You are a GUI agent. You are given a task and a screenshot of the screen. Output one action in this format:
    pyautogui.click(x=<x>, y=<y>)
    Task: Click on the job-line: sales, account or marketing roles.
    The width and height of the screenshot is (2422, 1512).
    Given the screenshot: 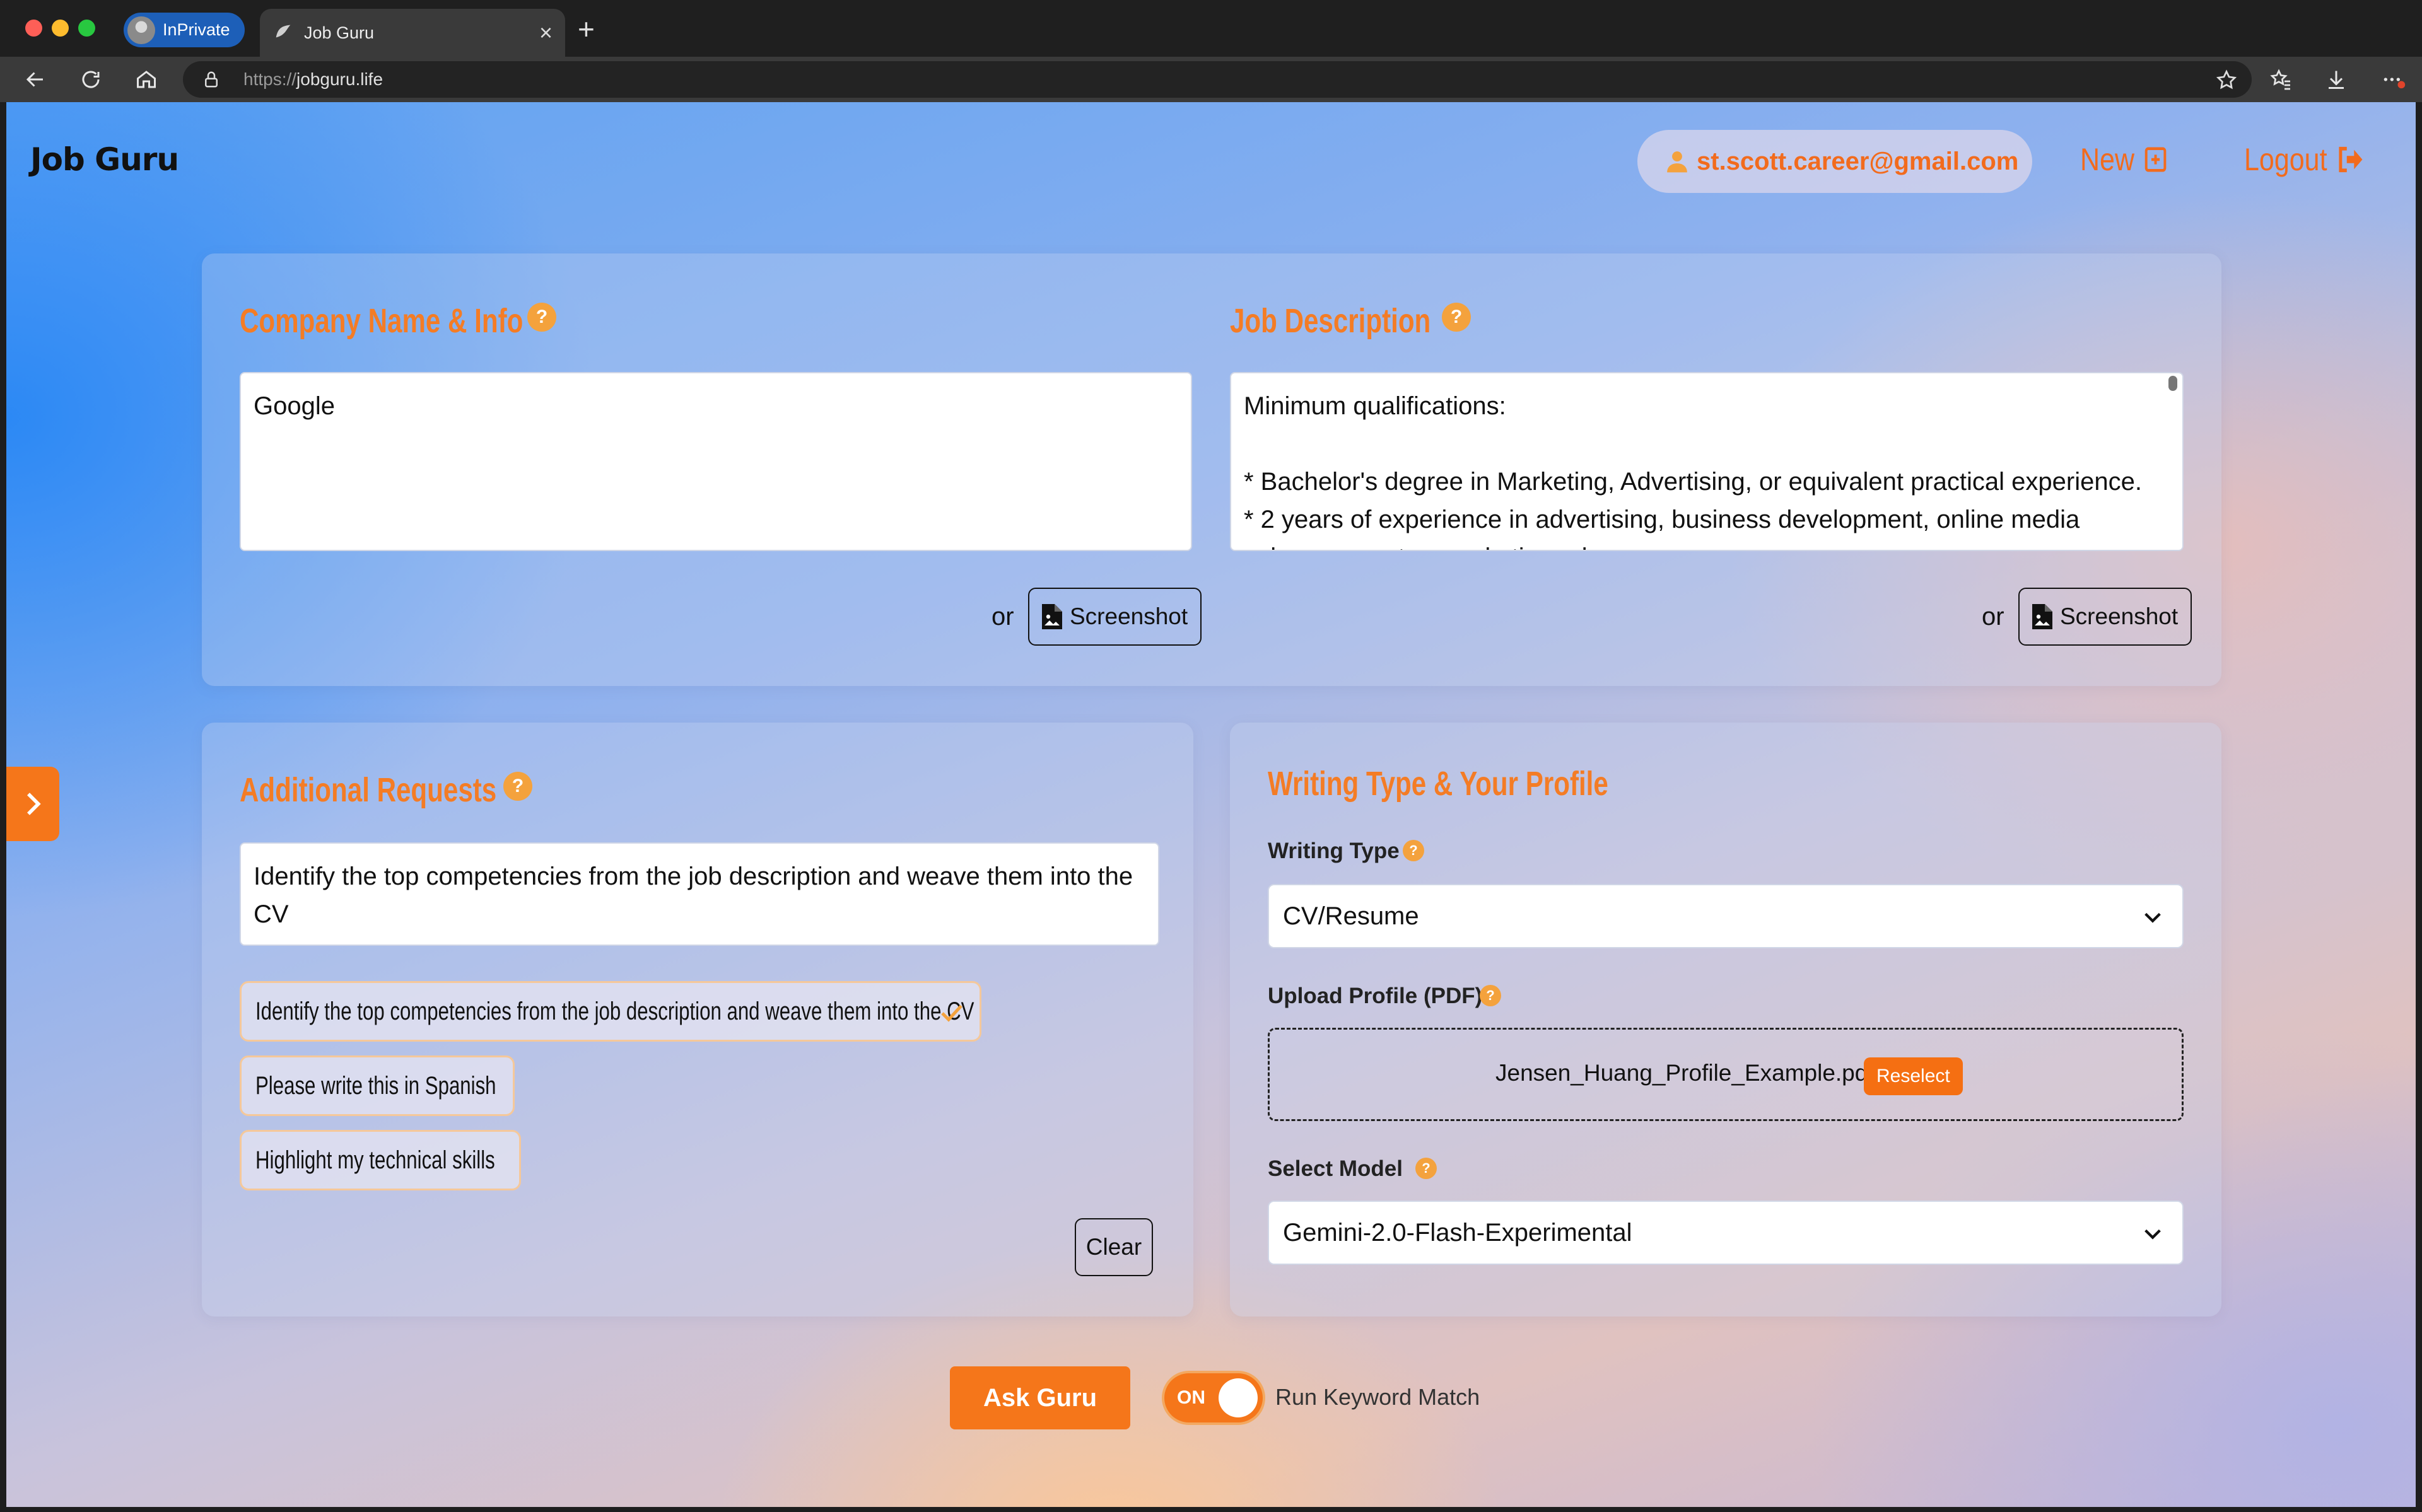 What is the action you would take?
    pyautogui.click(x=1698, y=544)
    